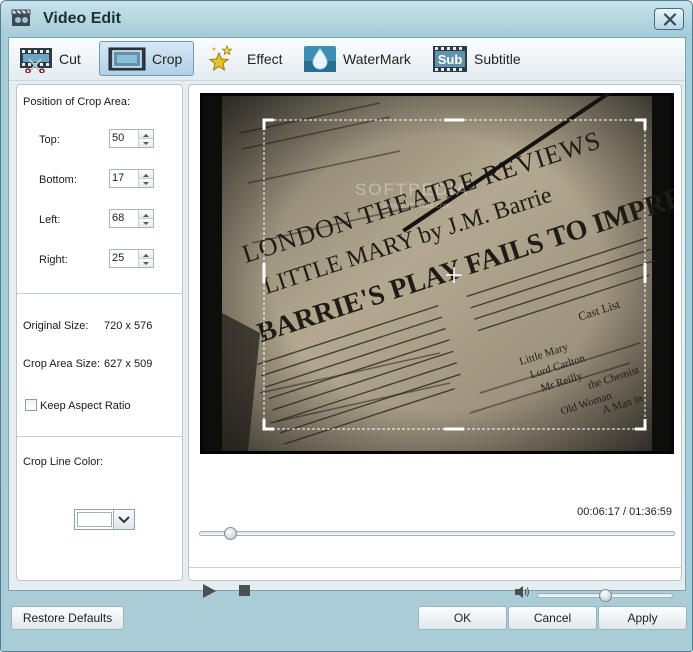  What do you see at coordinates (50, 220) in the screenshot?
I see `left-label: Left:` at bounding box center [50, 220].